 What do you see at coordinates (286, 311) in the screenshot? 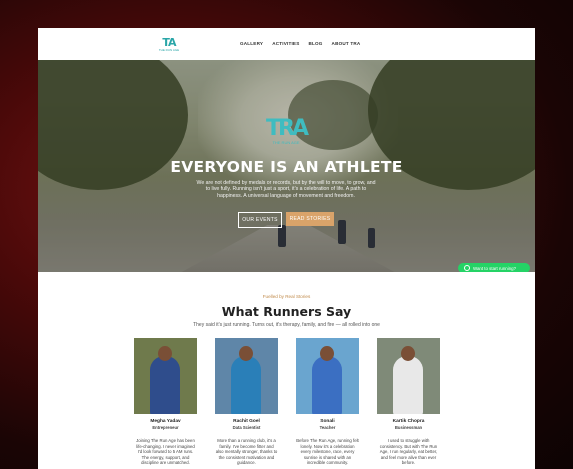
I see `section-title: What Runners Say` at bounding box center [286, 311].